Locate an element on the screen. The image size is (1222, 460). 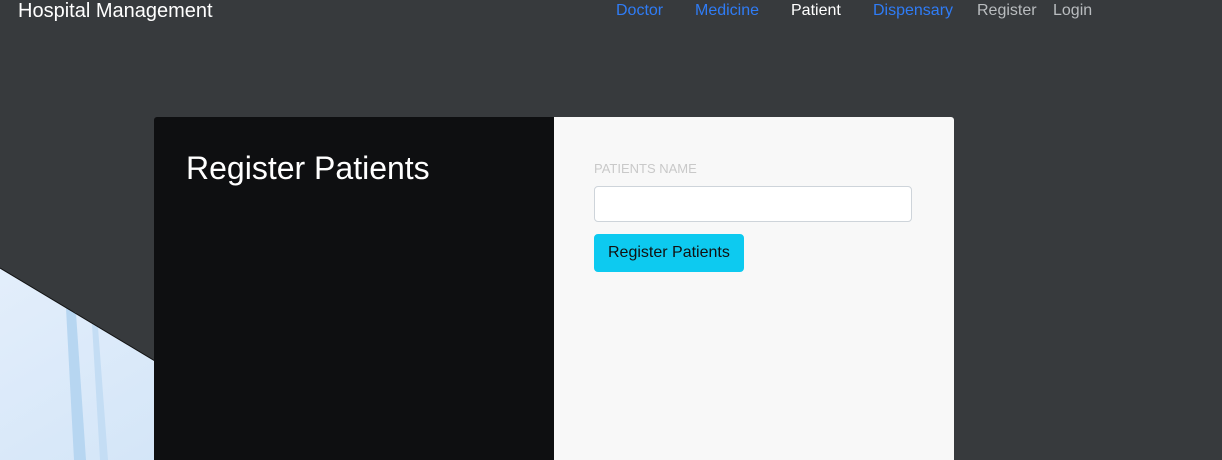
nav-link-doctor: Doctor is located at coordinates (639, 11).